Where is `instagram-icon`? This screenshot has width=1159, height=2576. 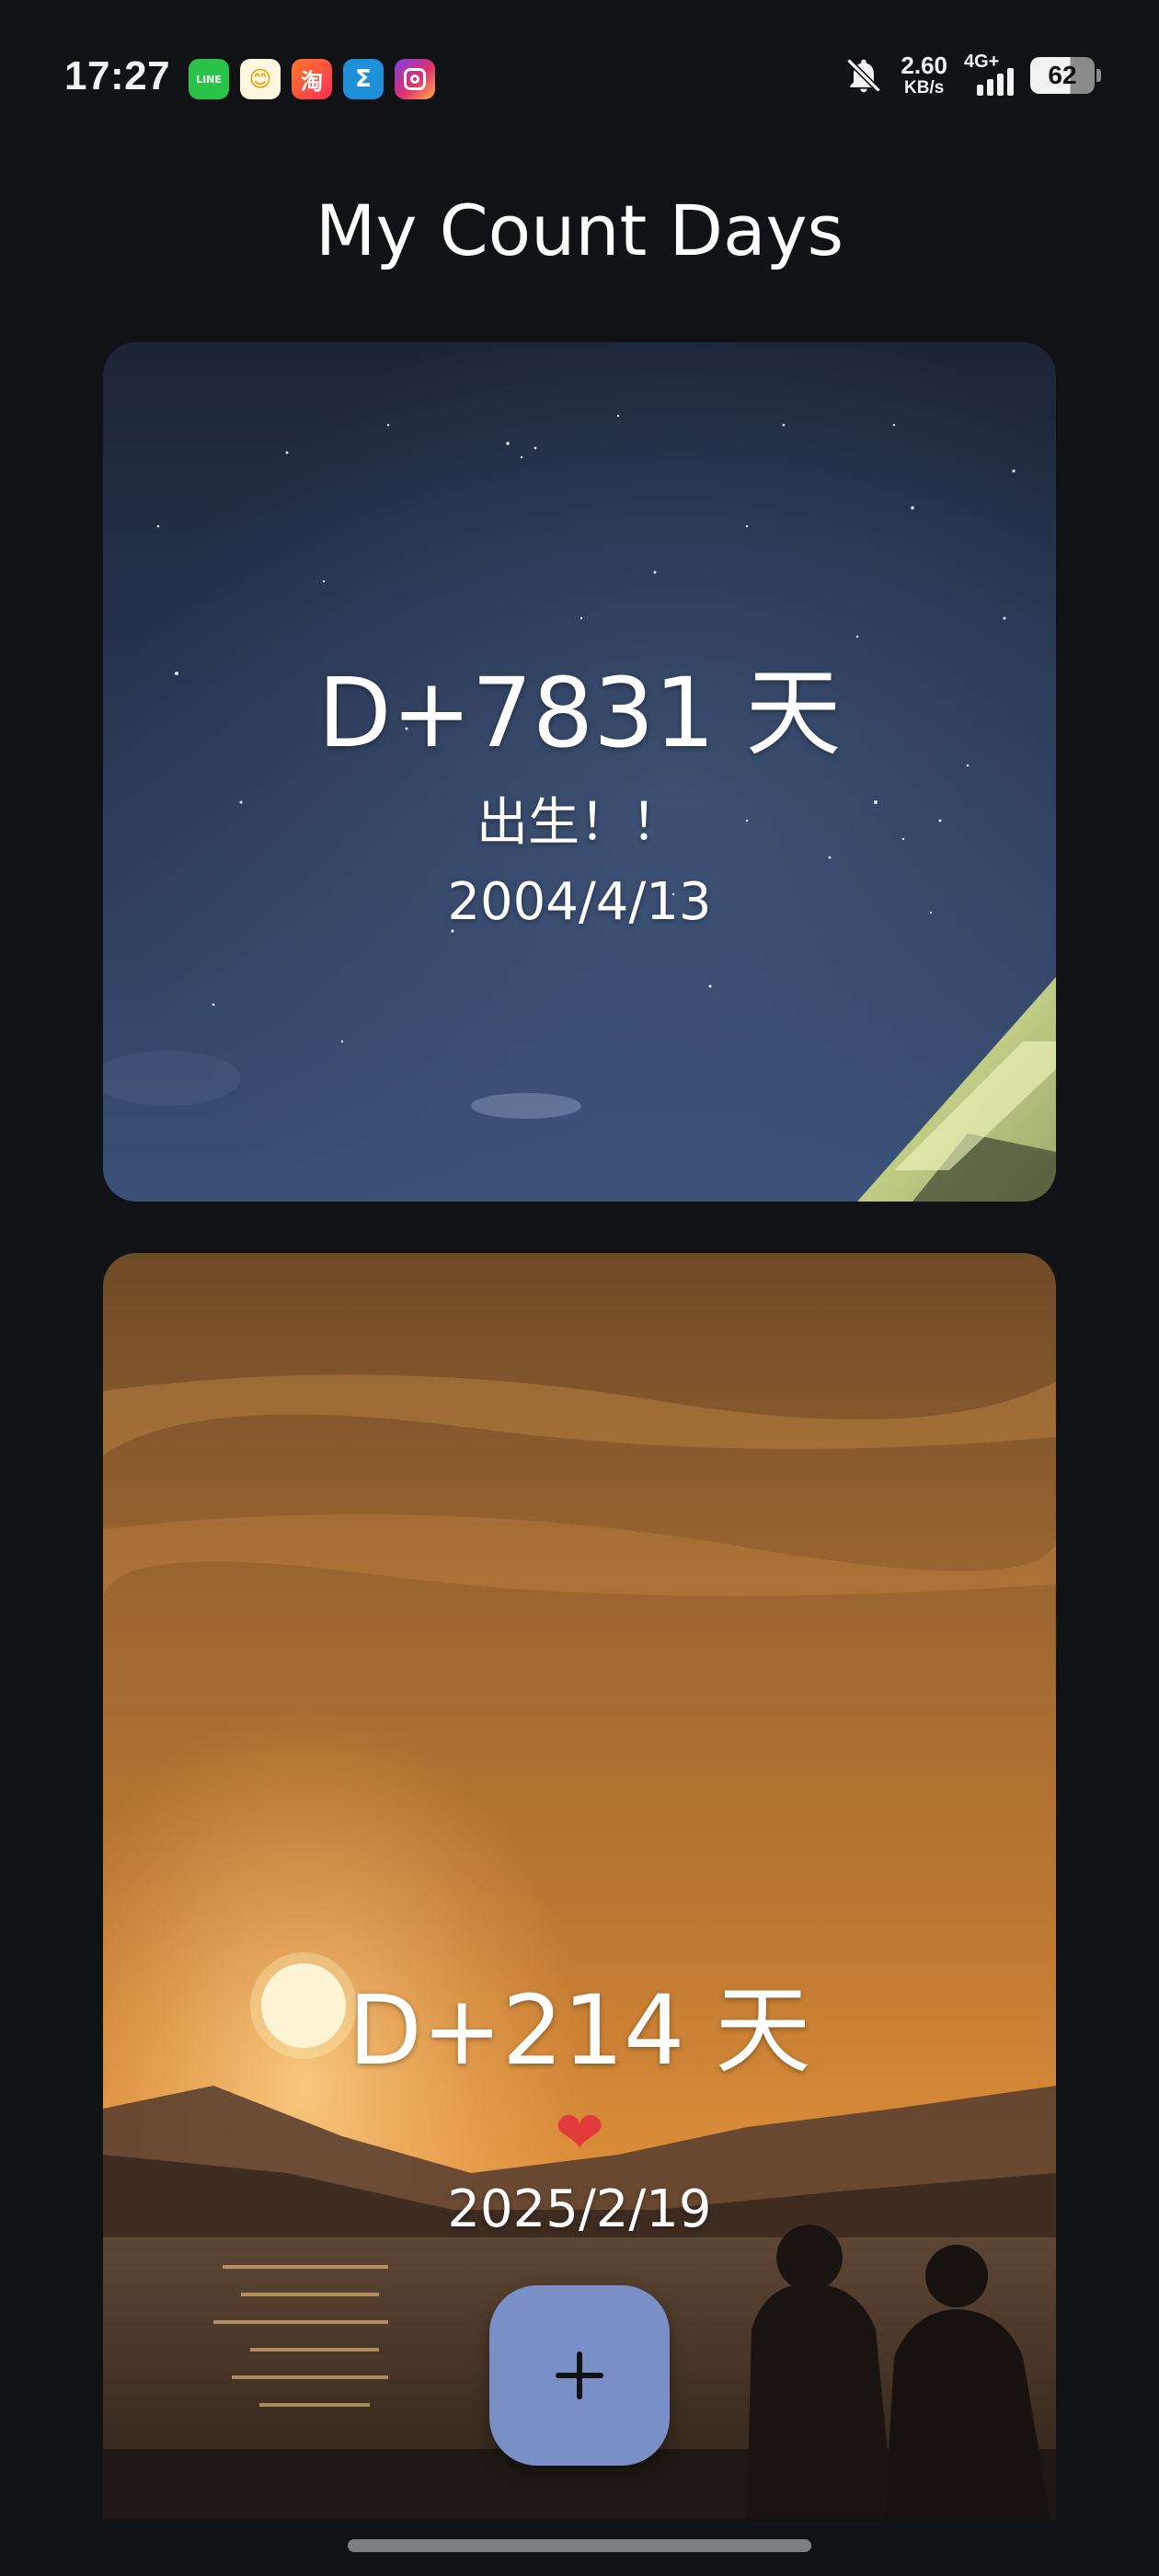
instagram-icon is located at coordinates (415, 79).